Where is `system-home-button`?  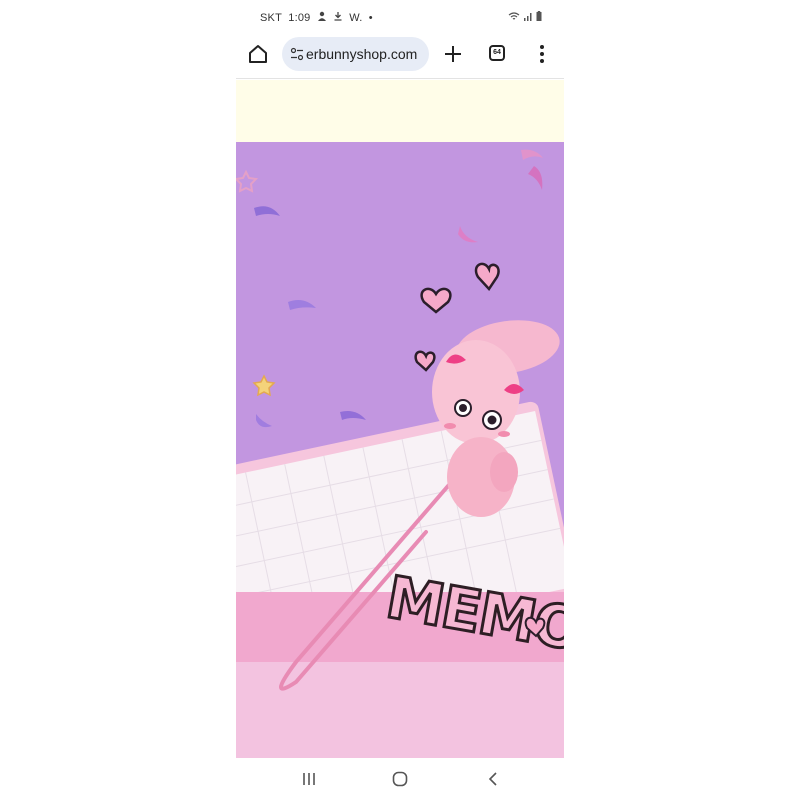
system-home-button is located at coordinates (400, 779).